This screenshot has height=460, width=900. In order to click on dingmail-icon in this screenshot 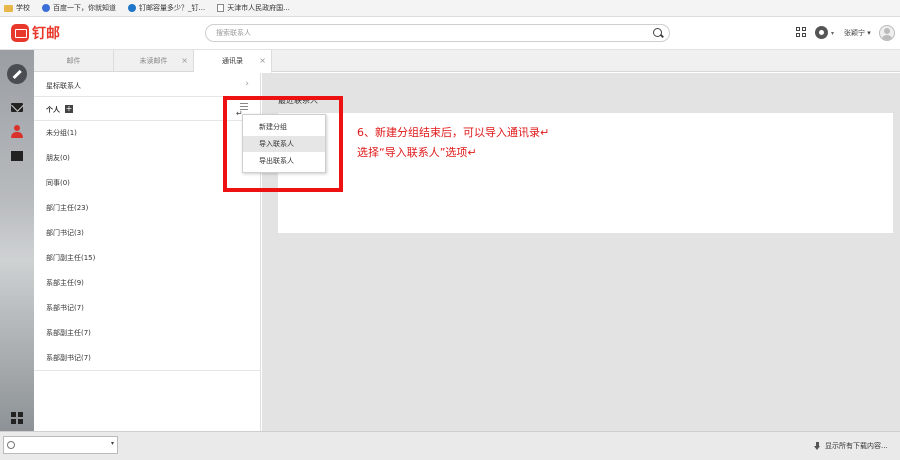, I will do `click(132, 8)`.